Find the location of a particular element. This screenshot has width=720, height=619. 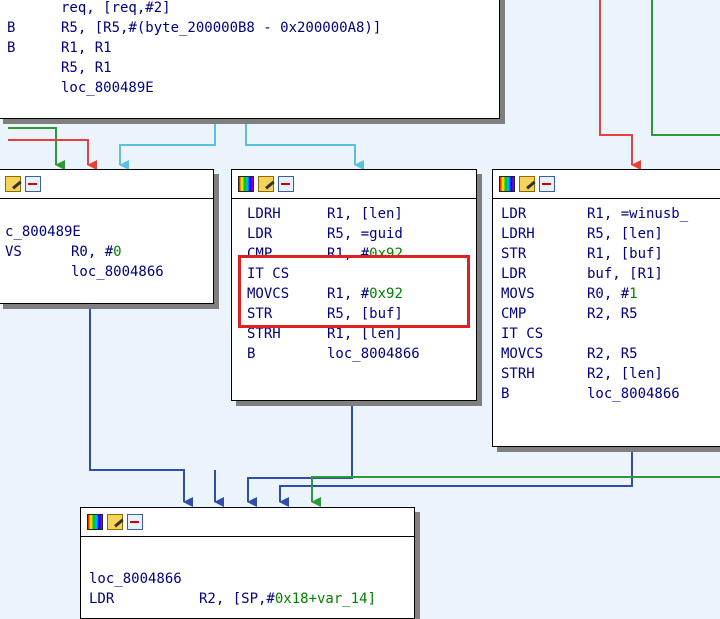

asm-line: MOVS is located at coordinates (518, 294).